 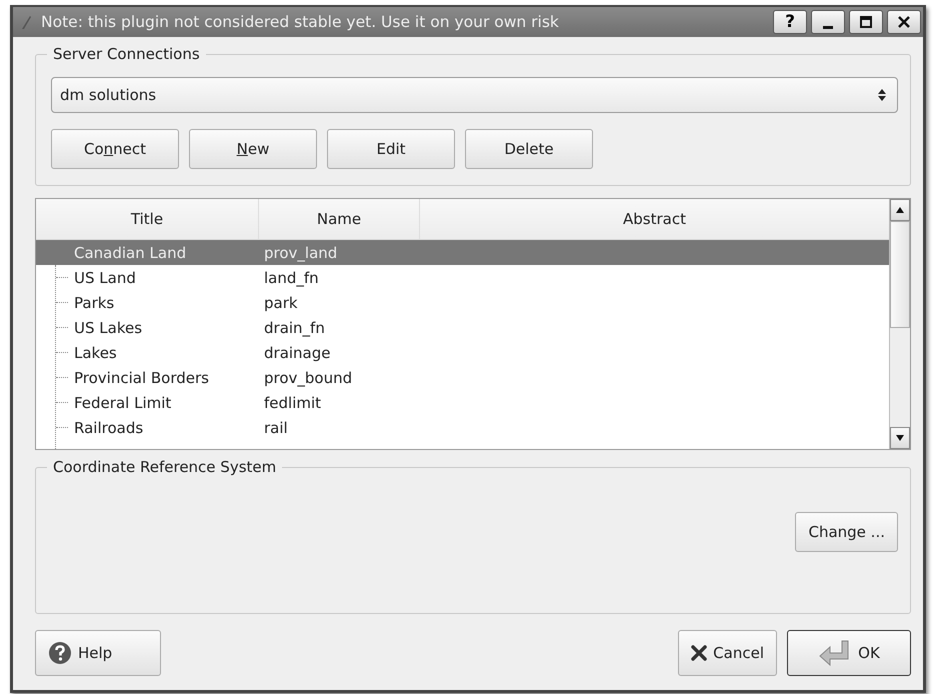 What do you see at coordinates (727, 653) in the screenshot?
I see `cancel-button: Cancel` at bounding box center [727, 653].